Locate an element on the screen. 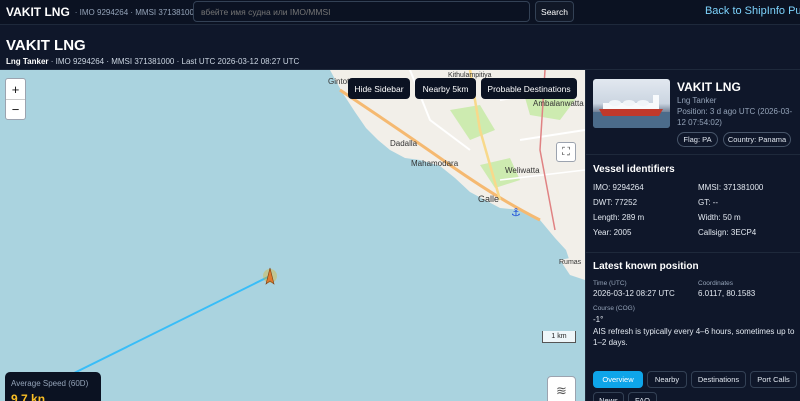 This screenshot has height=401, width=800. place-label-dadalla: Dadalla is located at coordinates (404, 143).